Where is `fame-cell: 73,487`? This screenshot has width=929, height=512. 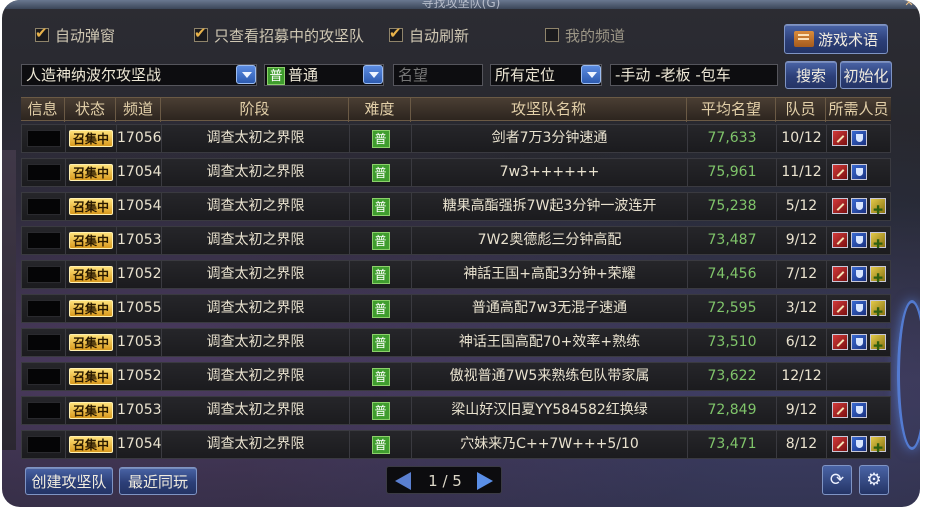
fame-cell: 73,487 is located at coordinates (732, 240).